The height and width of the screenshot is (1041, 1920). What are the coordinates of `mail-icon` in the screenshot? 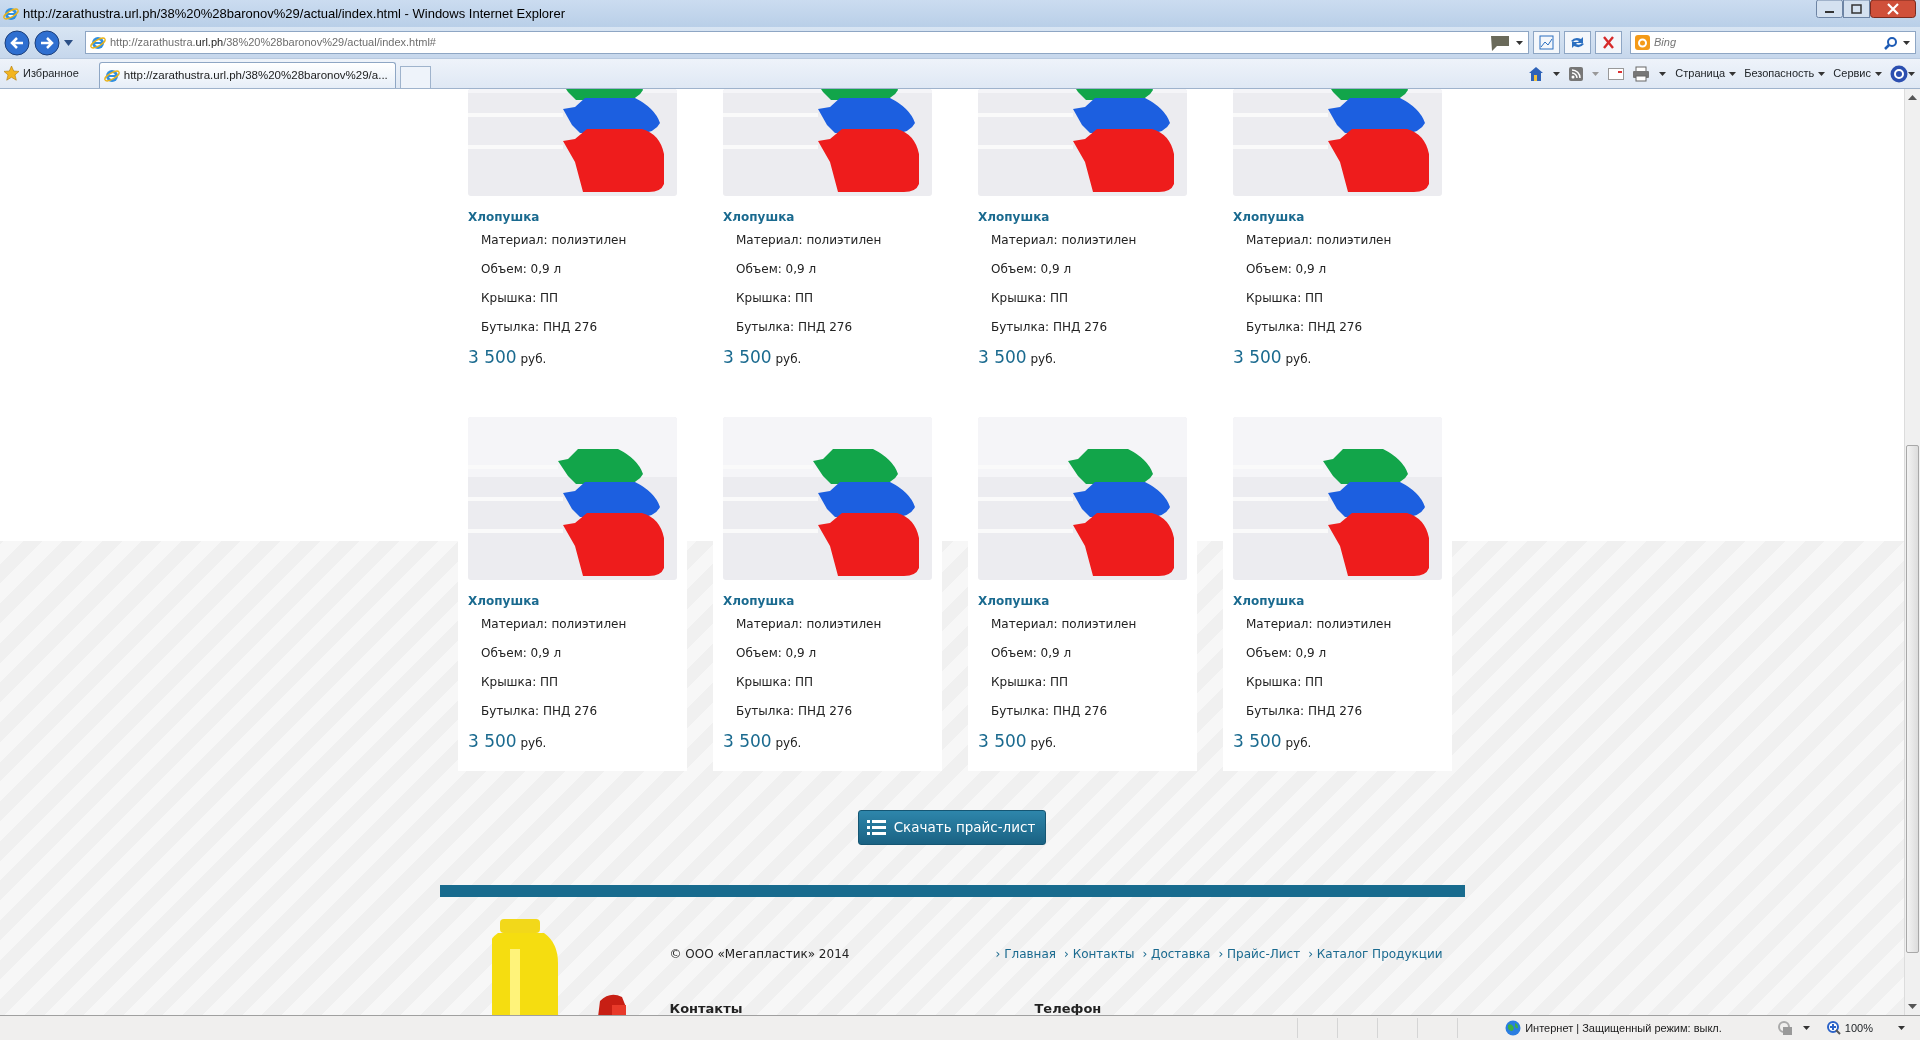 It's located at (1616, 73).